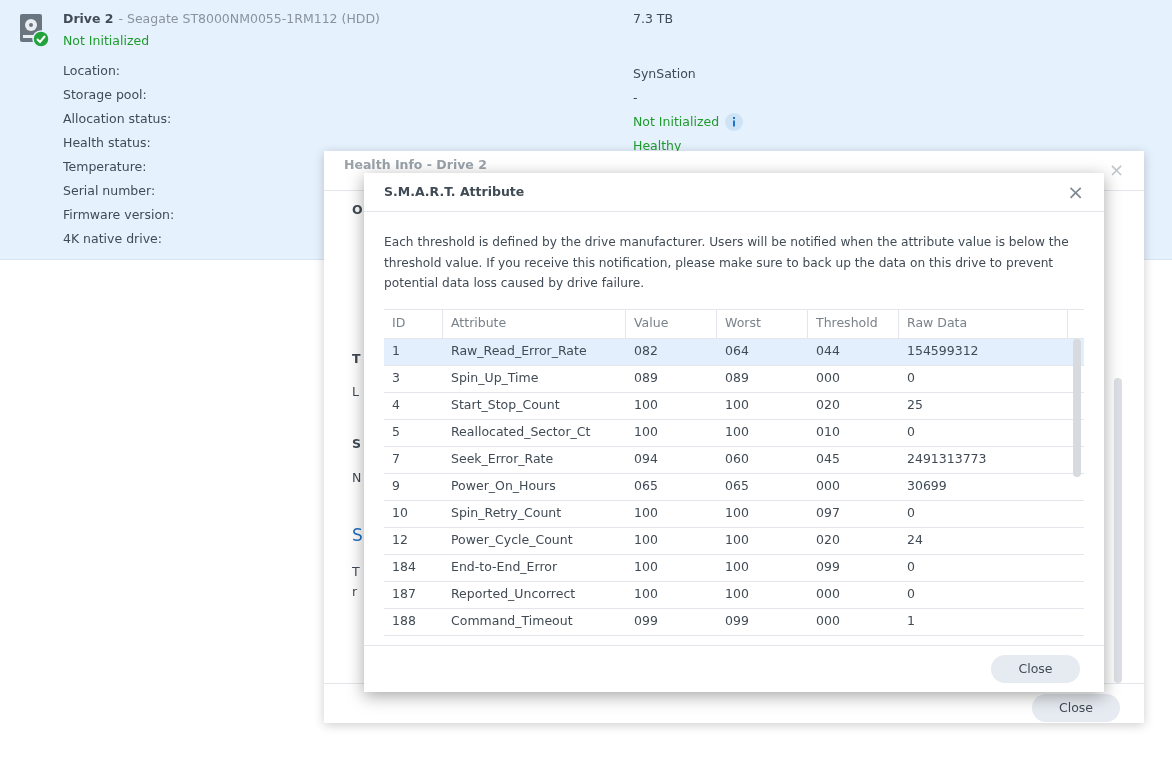  I want to click on drive-capacity: 7.3 TB, so click(654, 19).